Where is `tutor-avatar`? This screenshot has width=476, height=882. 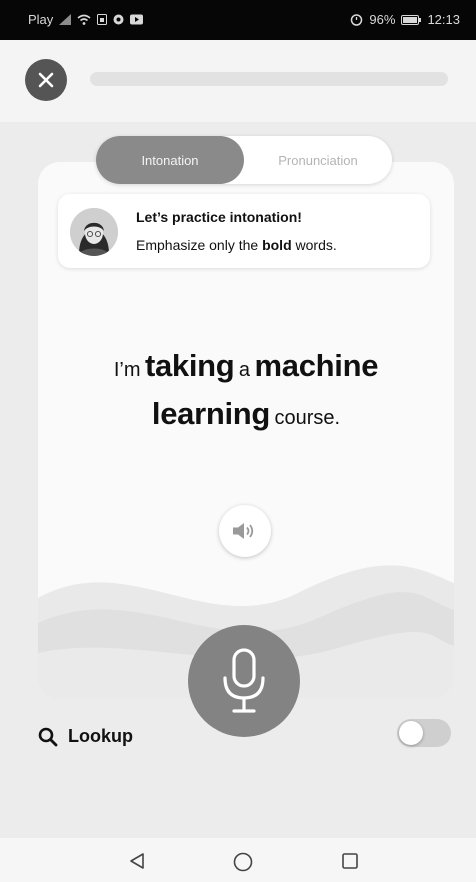
tutor-avatar is located at coordinates (94, 232).